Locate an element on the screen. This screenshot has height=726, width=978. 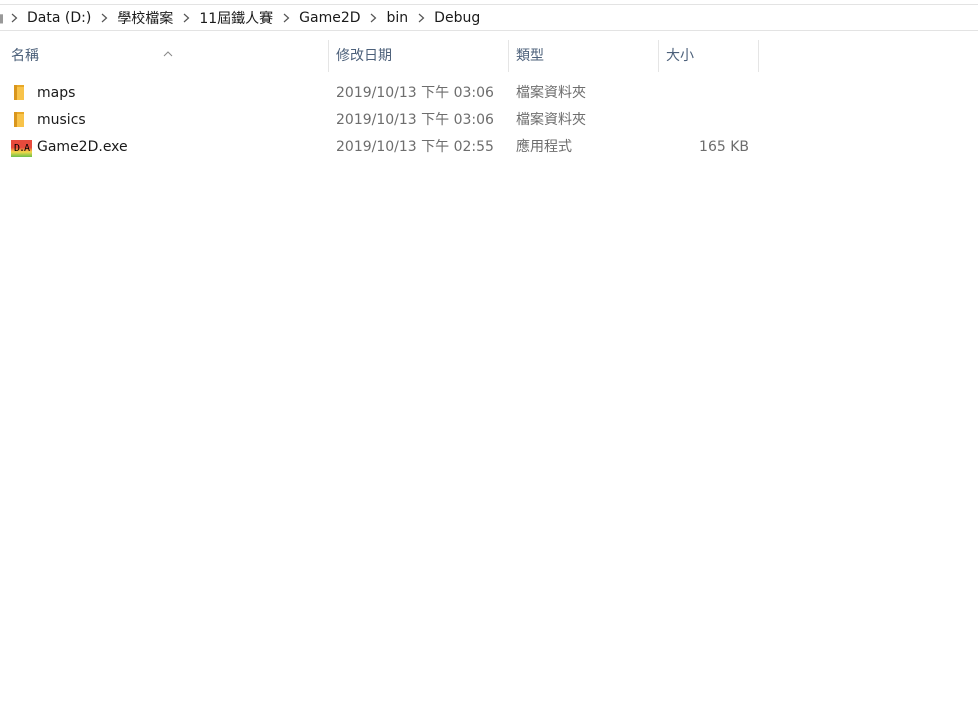
file-row-maps: maps 2019/10/13 下午 03:06 檔案資料夾 is located at coordinates (489, 93).